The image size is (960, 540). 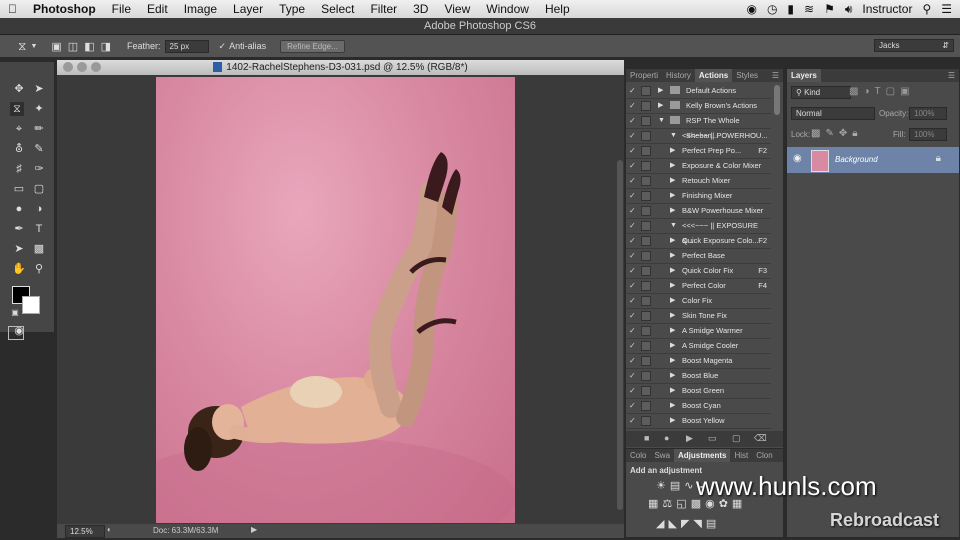 I want to click on lock-transparent-icon: ▩, so click(x=818, y=133).